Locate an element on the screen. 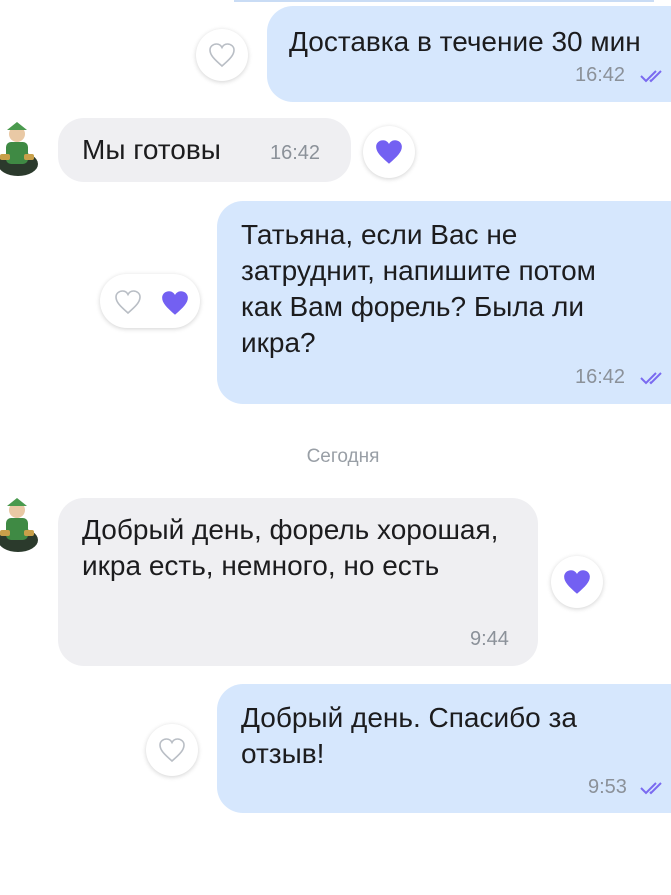 The image size is (671, 895). message-text: Доставка в течение 30 мин is located at coordinates (465, 41).